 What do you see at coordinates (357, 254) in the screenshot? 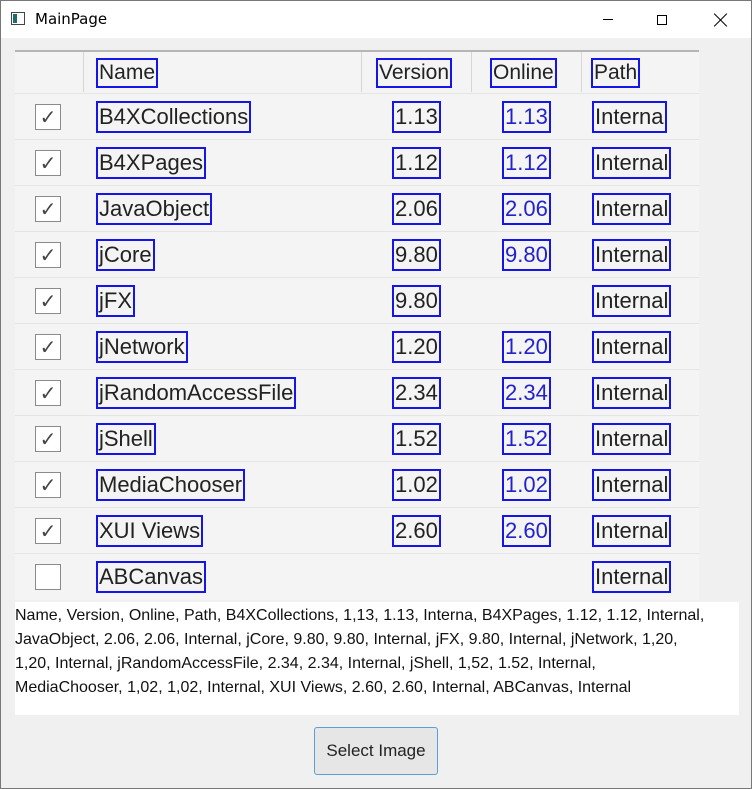
I see `table-row: ✓ jCore 9.80 9.80 Internal` at bounding box center [357, 254].